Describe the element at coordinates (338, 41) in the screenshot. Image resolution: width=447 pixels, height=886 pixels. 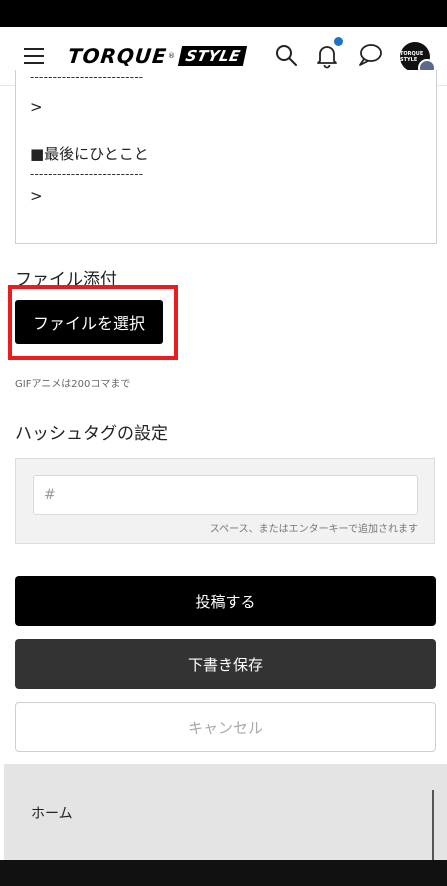
I see `notification-dot` at that location.